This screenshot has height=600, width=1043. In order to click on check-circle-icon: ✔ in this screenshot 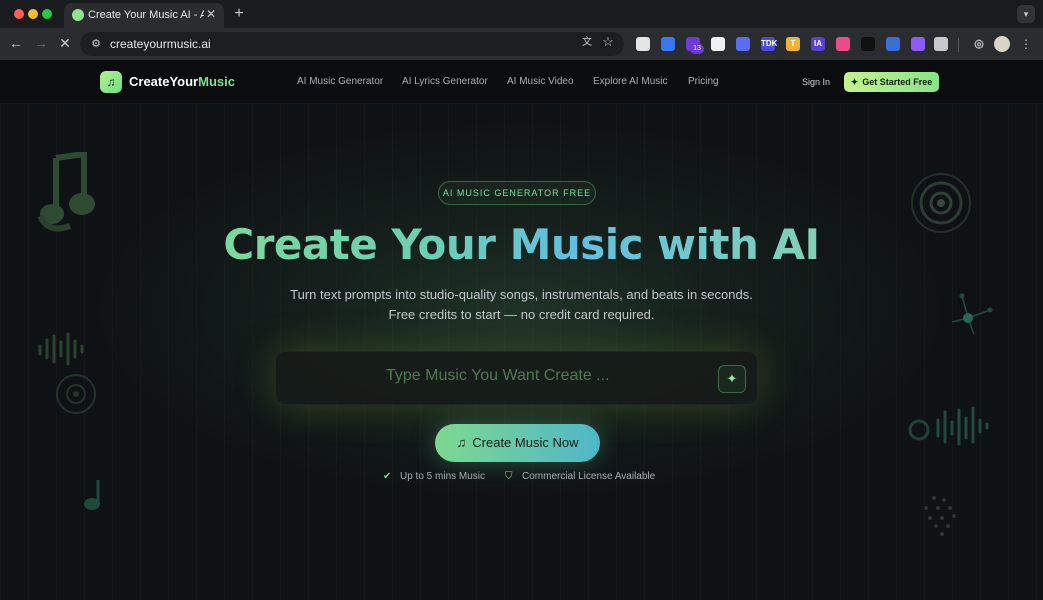, I will do `click(387, 476)`.